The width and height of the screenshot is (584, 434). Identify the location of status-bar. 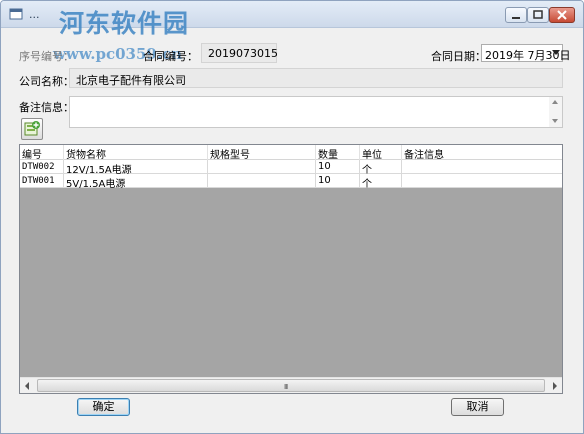
(292, 427).